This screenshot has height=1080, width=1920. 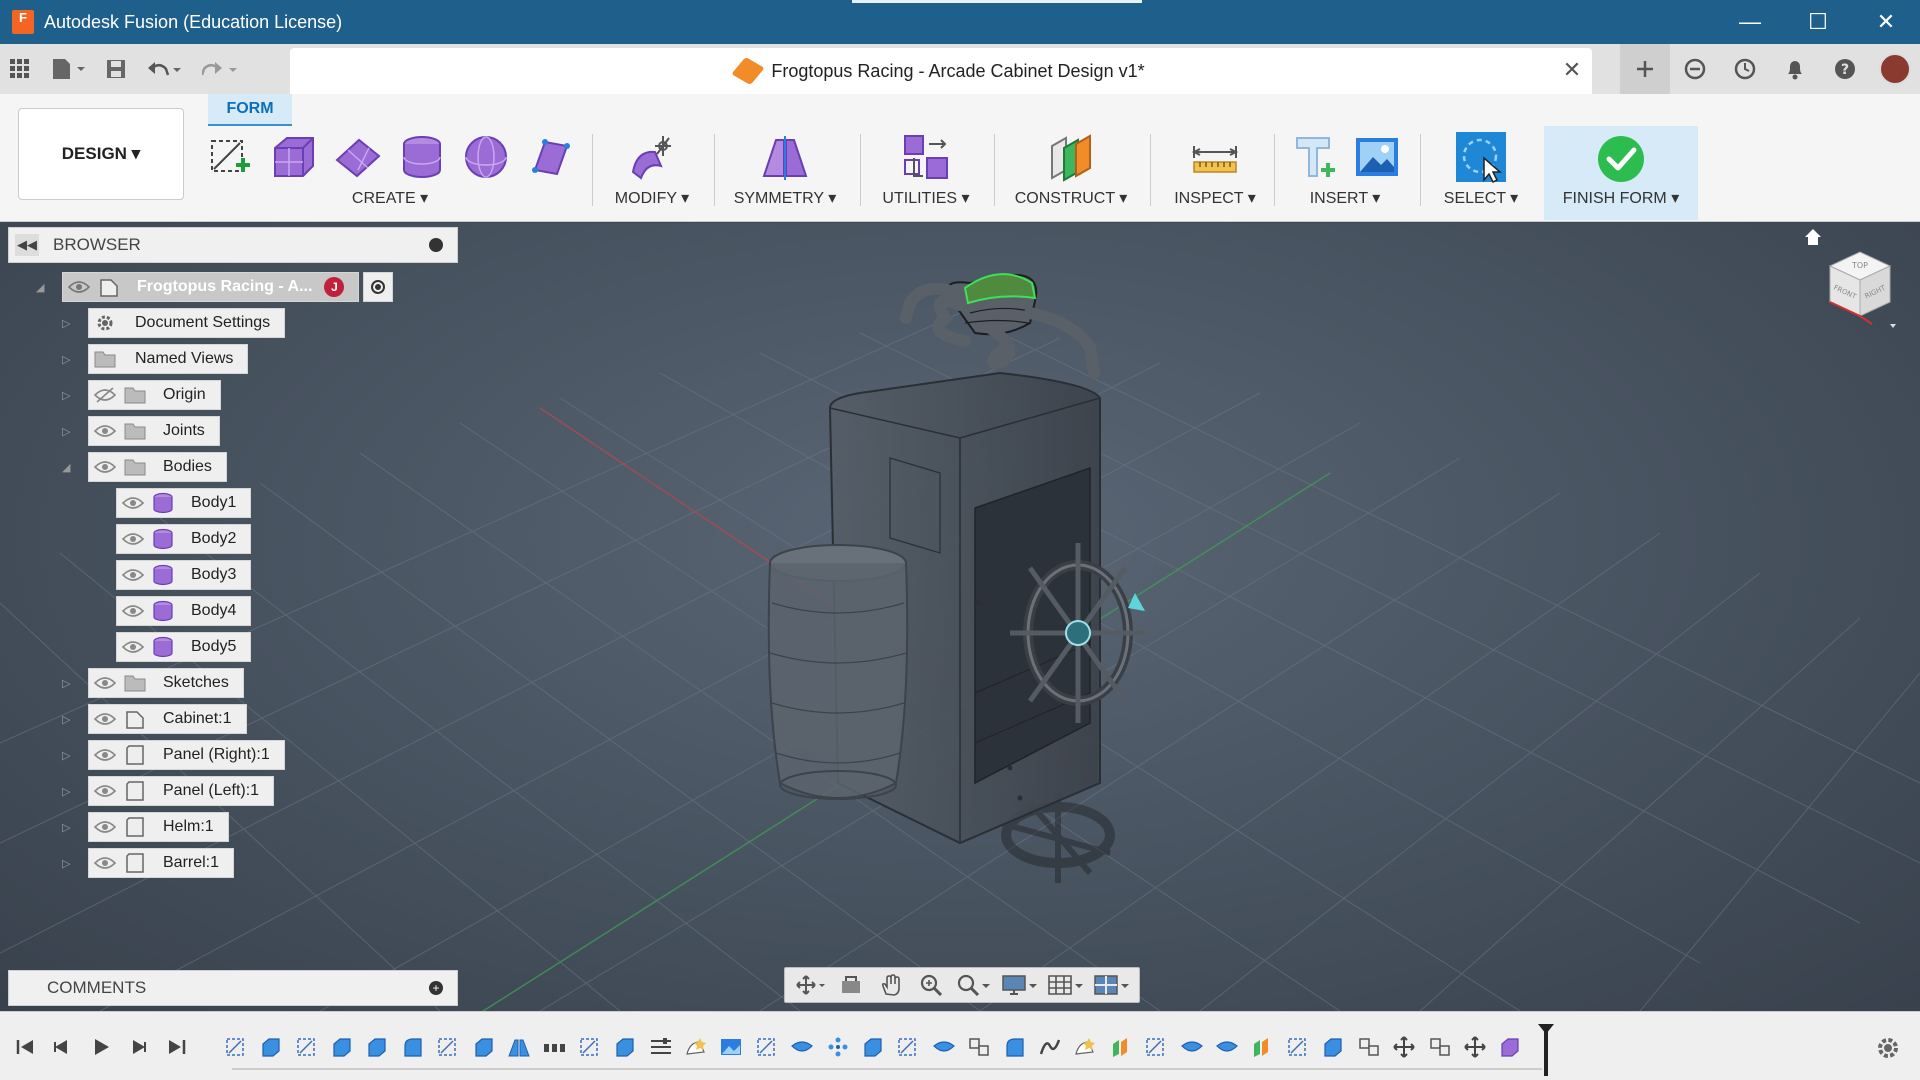 I want to click on tree-node-body4: Body4, so click(x=184, y=611).